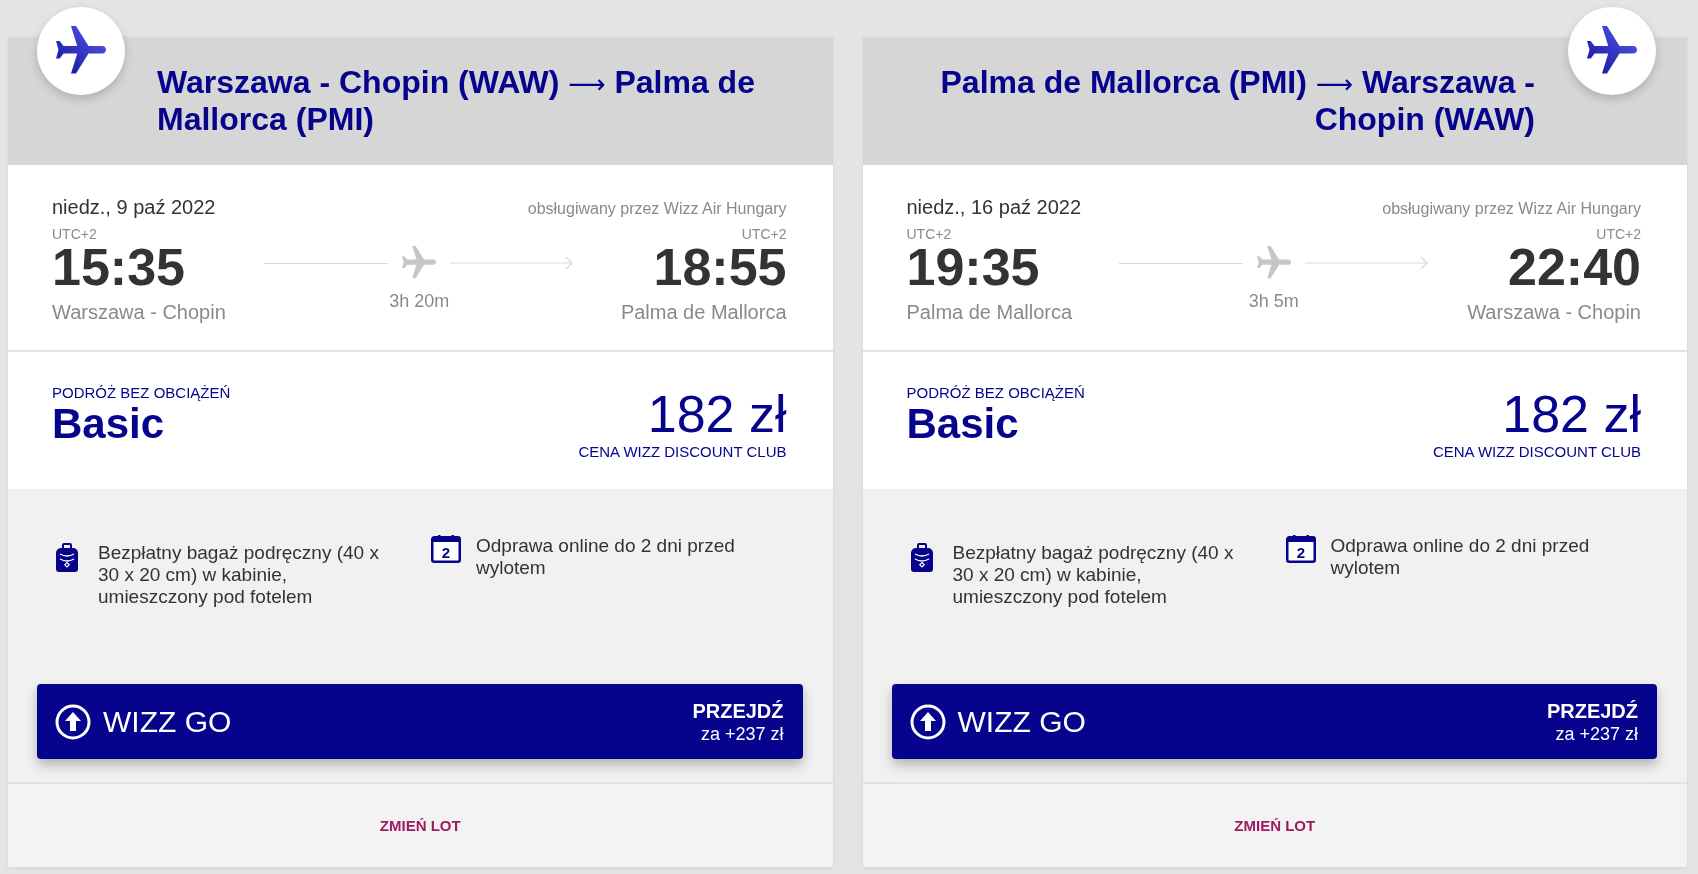  I want to click on route-title: Warszawa - Chopin (WAW) ⟶ Palma de Mallorca (PMI), so click(456, 101).